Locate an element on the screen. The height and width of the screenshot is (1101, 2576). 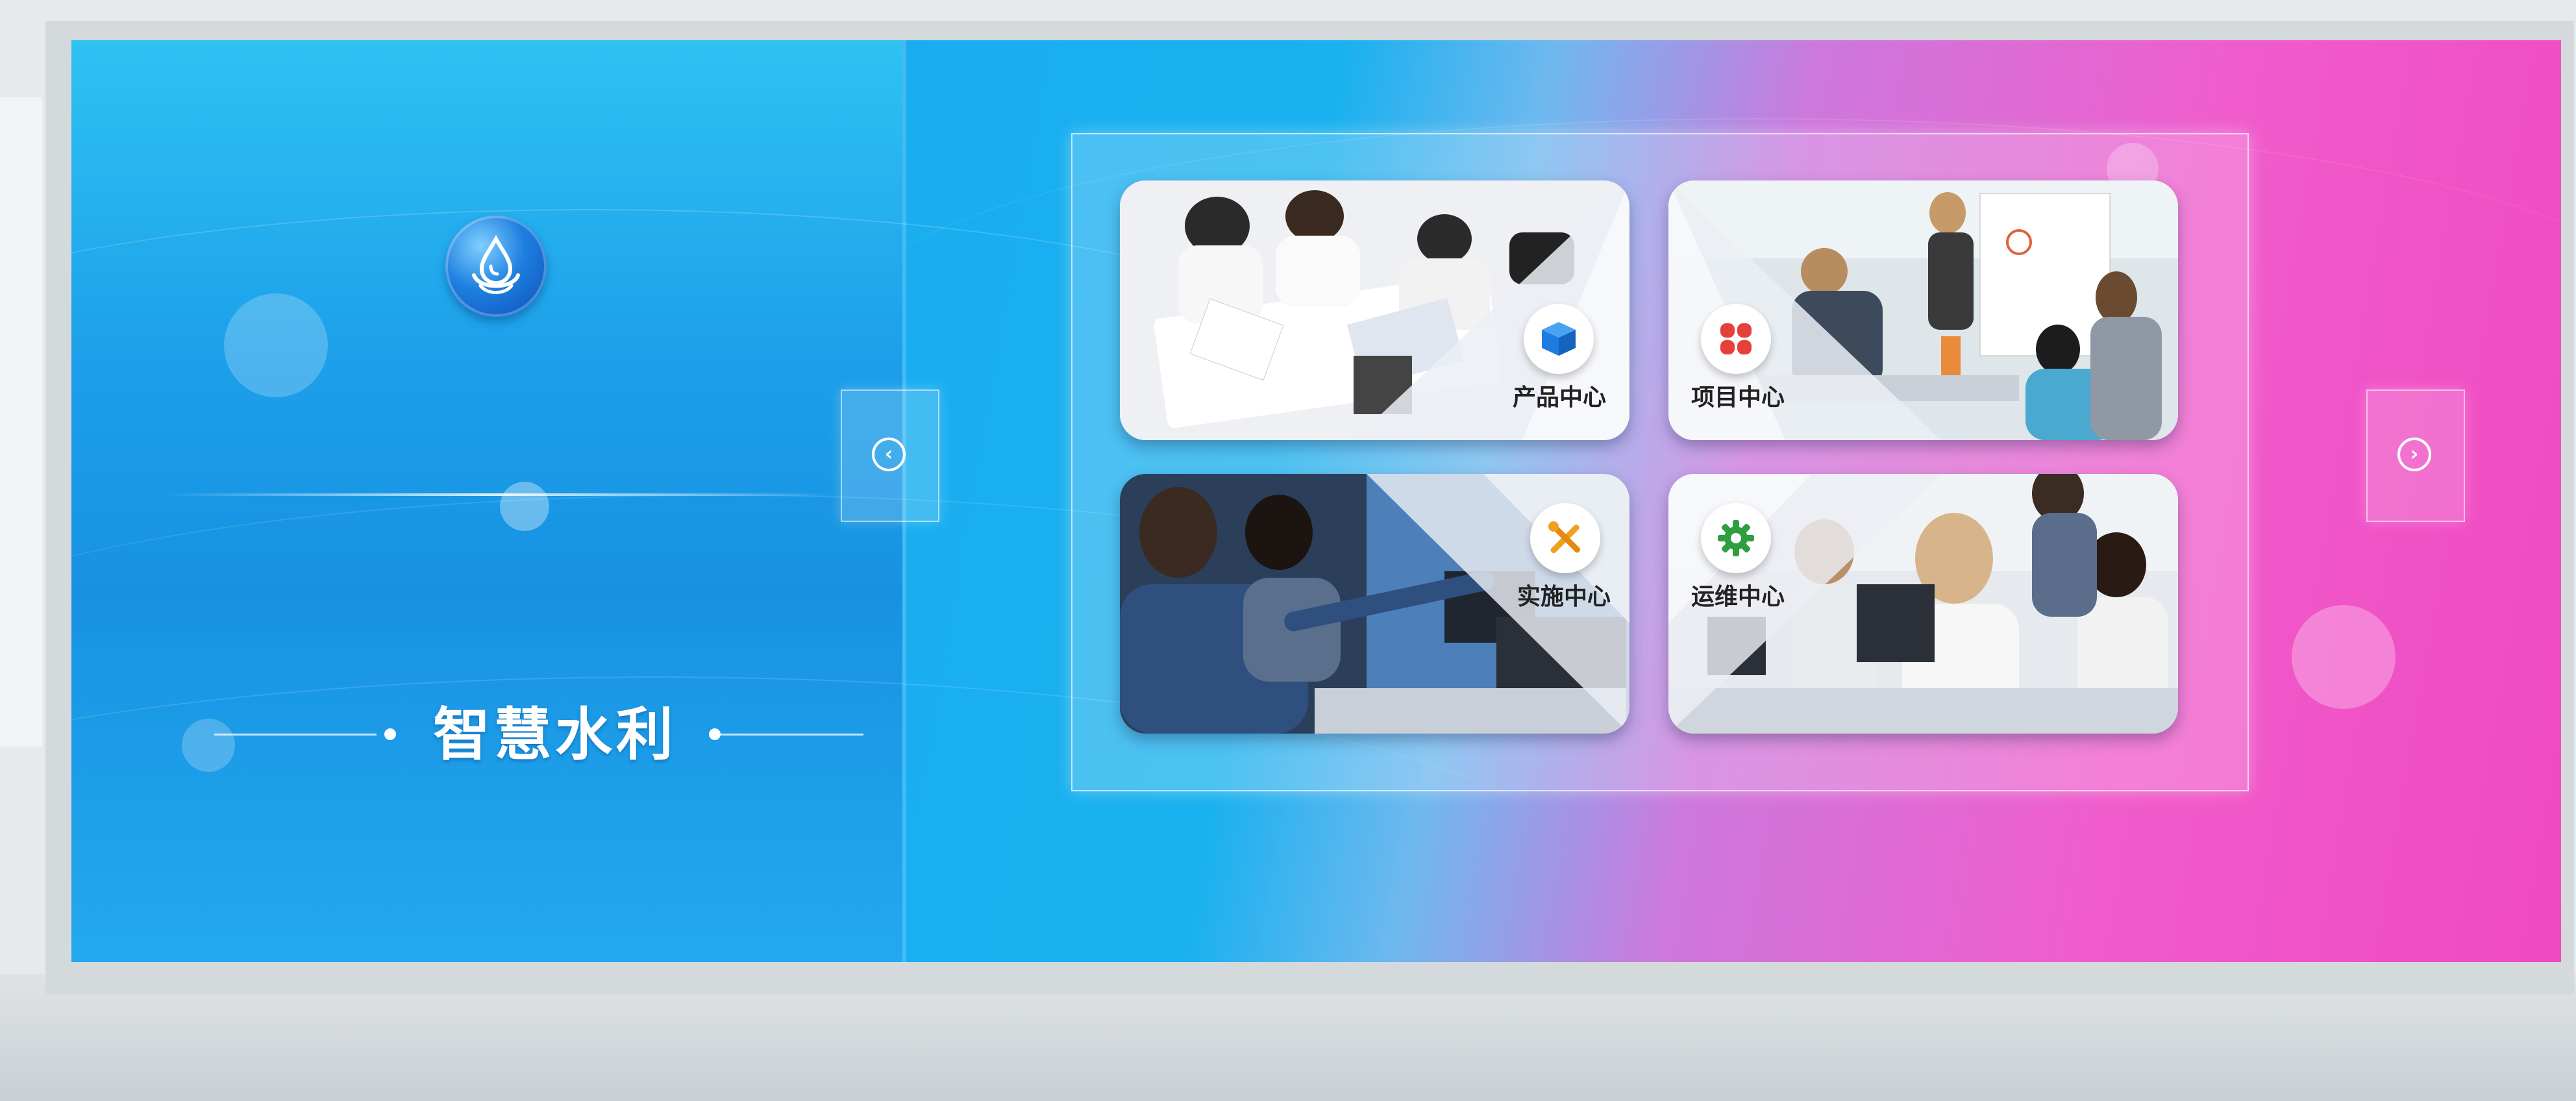
cube-icon is located at coordinates (1559, 339).